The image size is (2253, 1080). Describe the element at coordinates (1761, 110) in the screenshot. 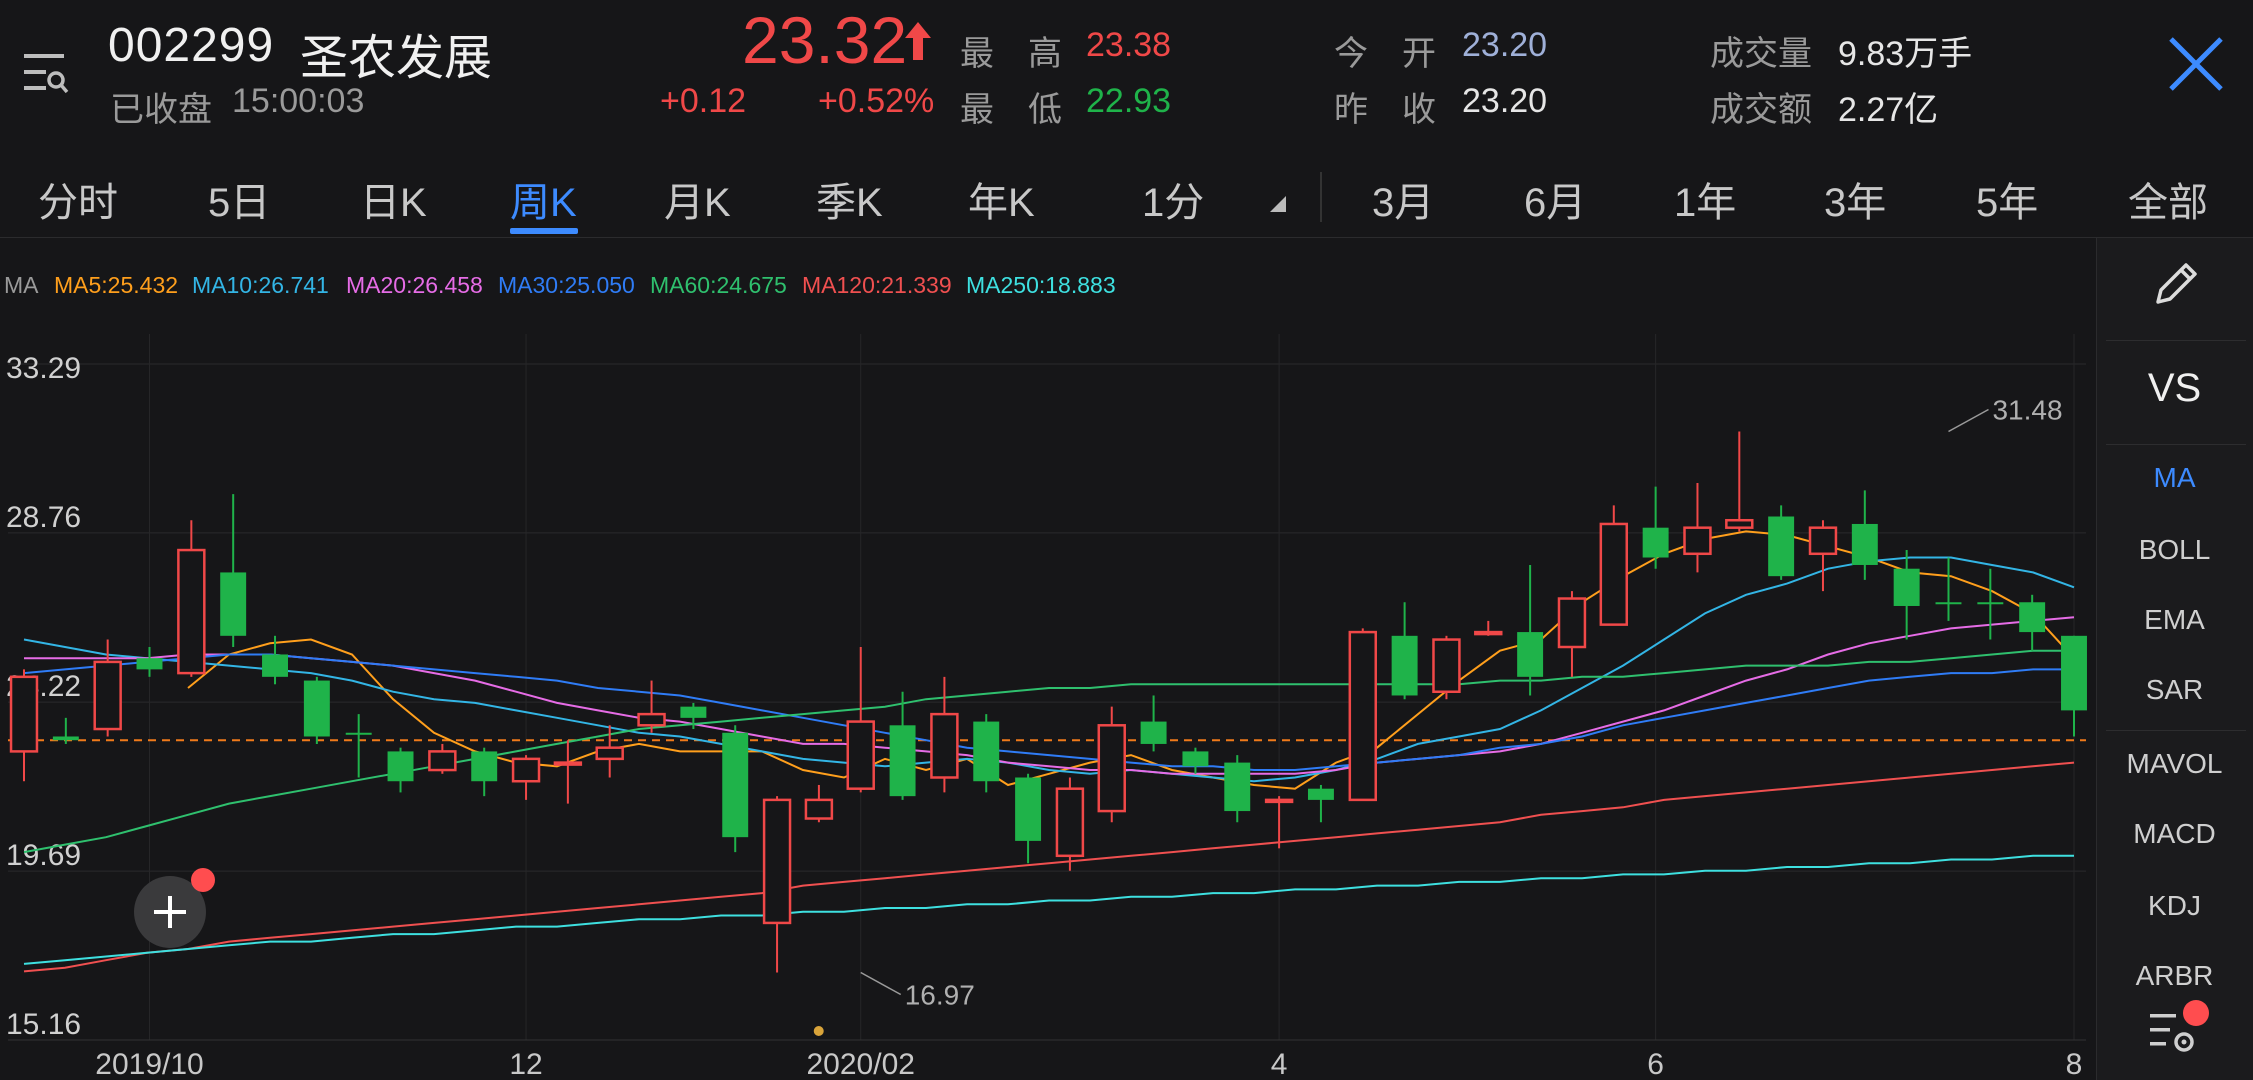

I see `amount-label: 成交额` at that location.